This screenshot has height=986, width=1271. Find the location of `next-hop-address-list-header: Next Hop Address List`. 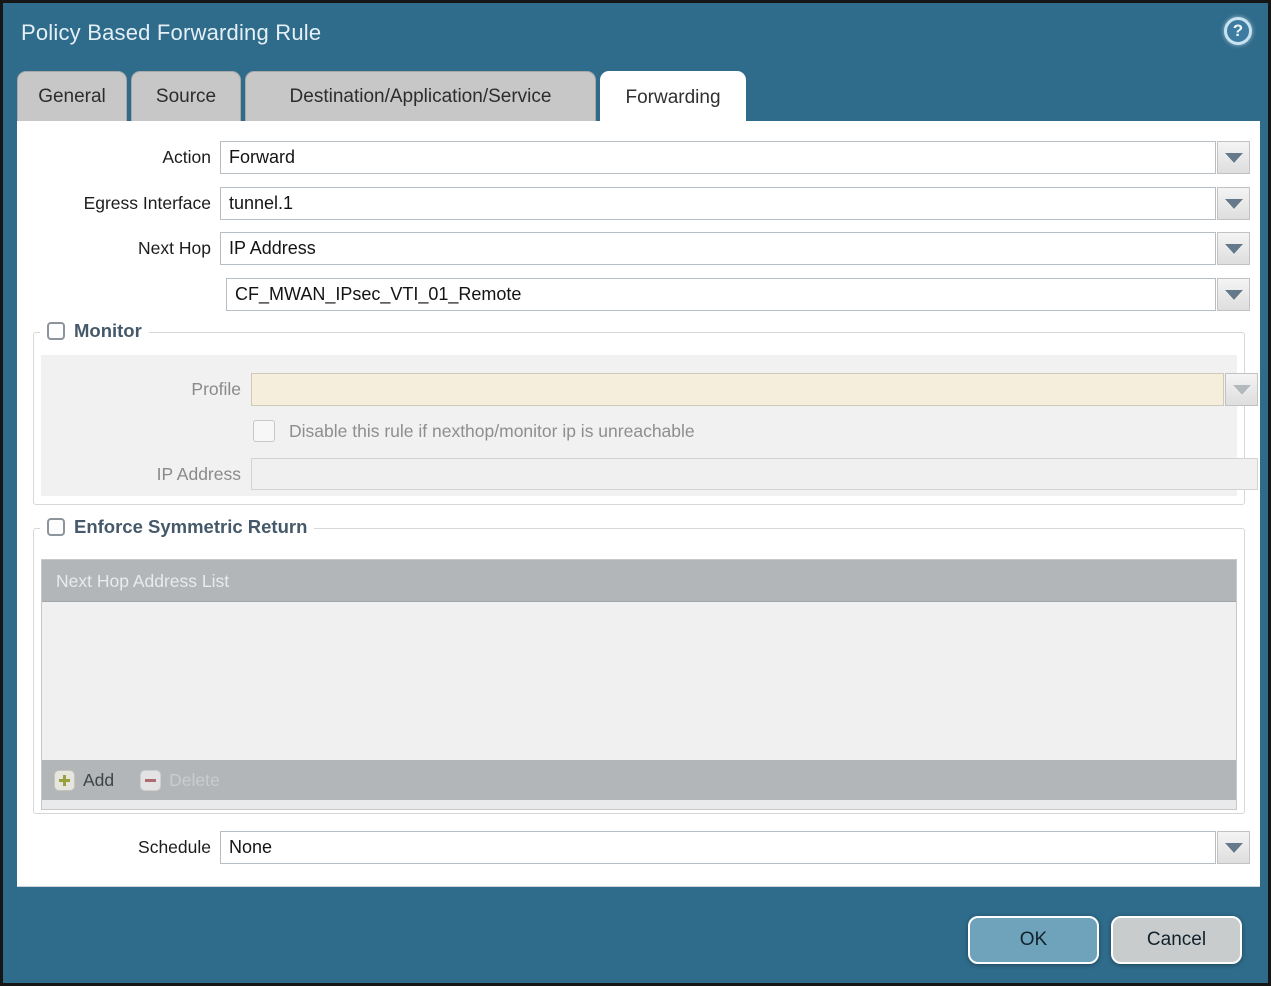

next-hop-address-list-header: Next Hop Address List is located at coordinates (639, 581).